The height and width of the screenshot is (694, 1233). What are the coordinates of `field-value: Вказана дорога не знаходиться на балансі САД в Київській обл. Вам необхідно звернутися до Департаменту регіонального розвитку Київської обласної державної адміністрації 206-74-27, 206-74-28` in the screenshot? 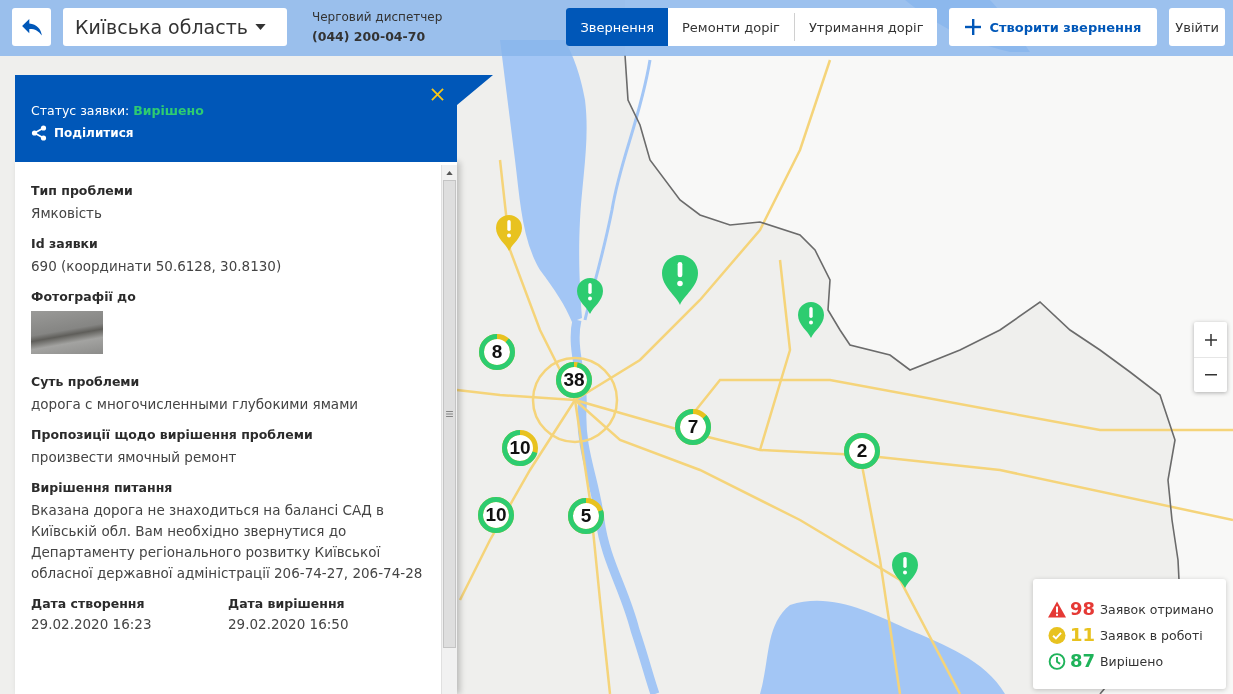 It's located at (227, 542).